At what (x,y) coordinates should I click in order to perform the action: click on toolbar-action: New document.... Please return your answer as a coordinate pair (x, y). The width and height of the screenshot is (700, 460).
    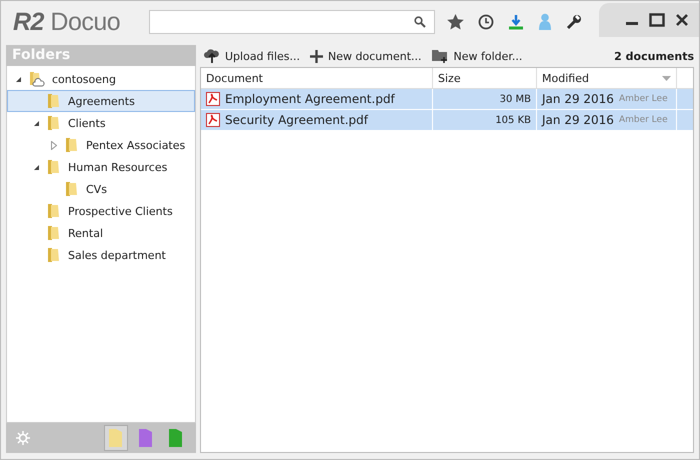
    Looking at the image, I should click on (366, 56).